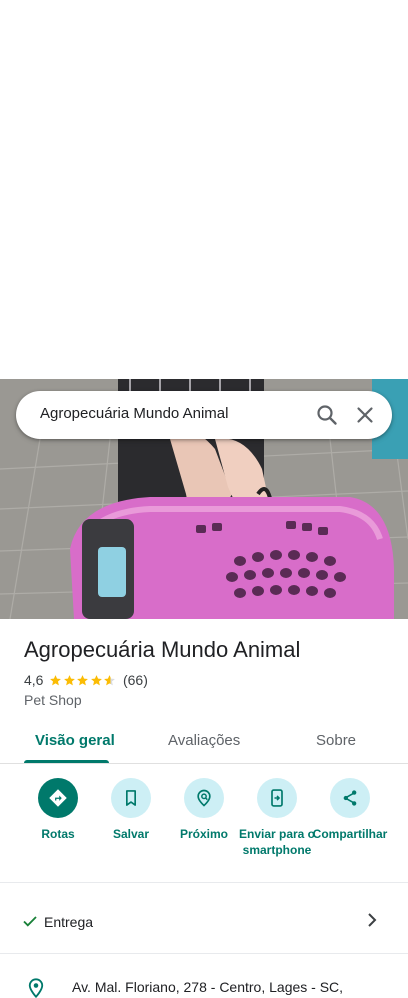  I want to click on rating-value: 4,6, so click(34, 680).